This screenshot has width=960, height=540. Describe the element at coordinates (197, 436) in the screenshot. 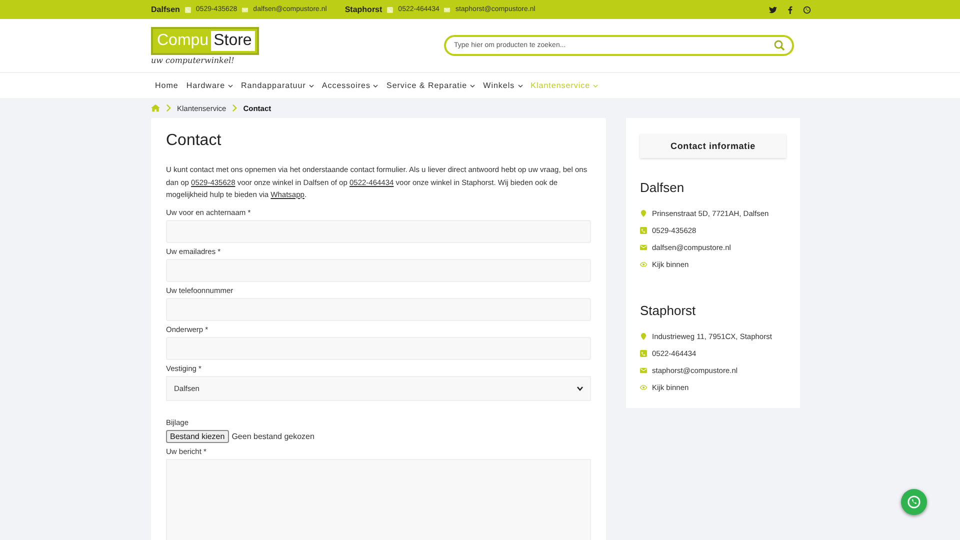

I see `choose-file-button: Bestand kiezen` at that location.